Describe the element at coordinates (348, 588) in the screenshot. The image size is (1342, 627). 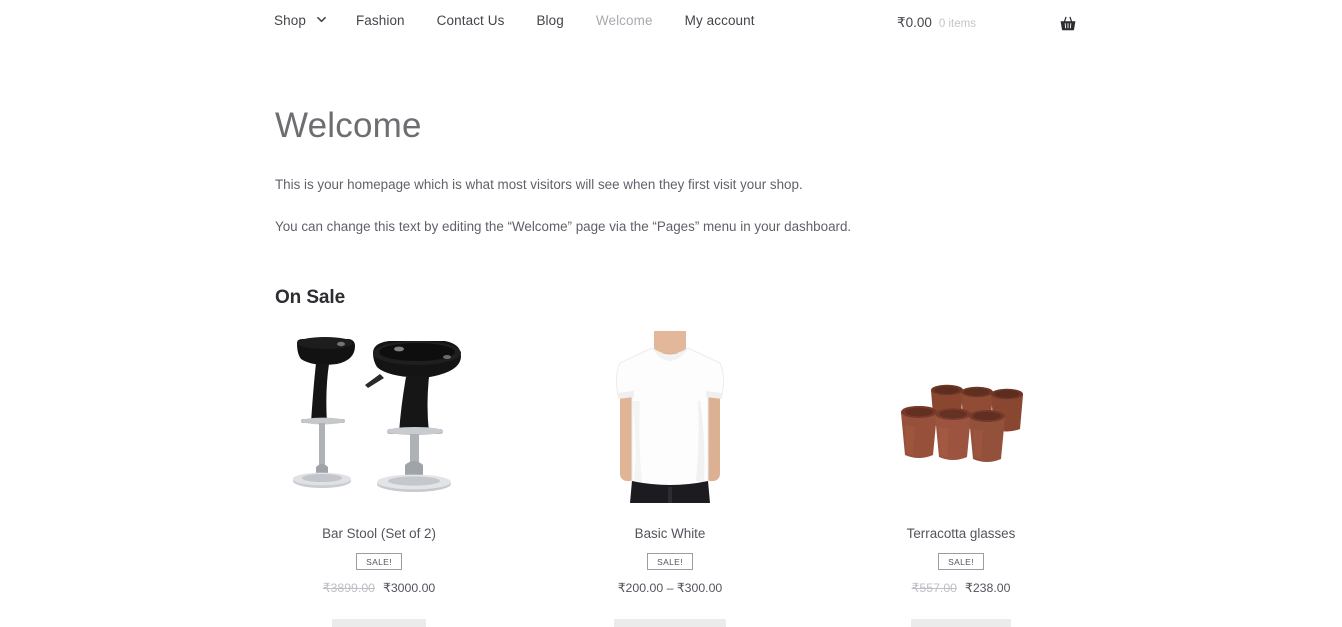
I see `price-original: ₹3899.00` at that location.